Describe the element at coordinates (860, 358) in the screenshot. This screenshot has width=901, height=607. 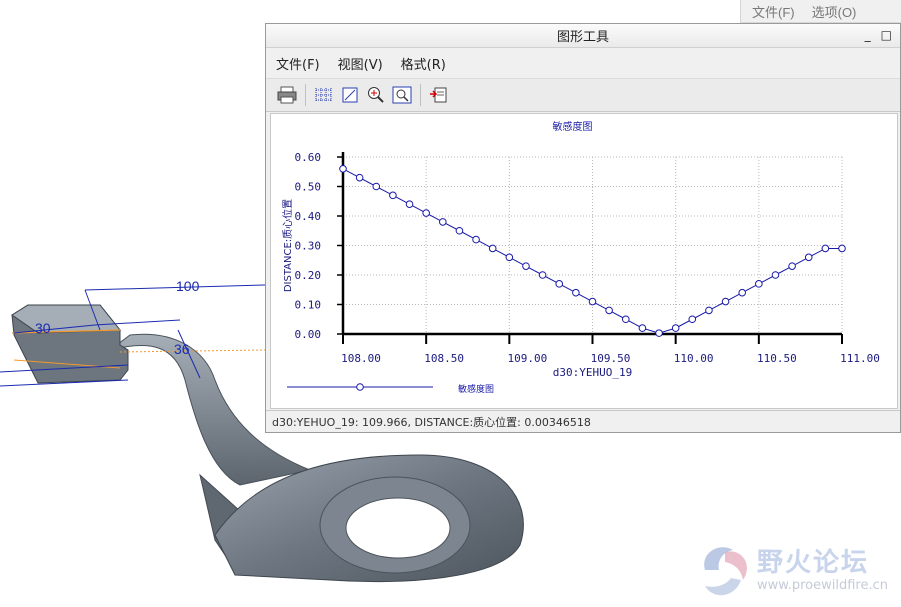
I see `x-tick-label: 111.00` at that location.